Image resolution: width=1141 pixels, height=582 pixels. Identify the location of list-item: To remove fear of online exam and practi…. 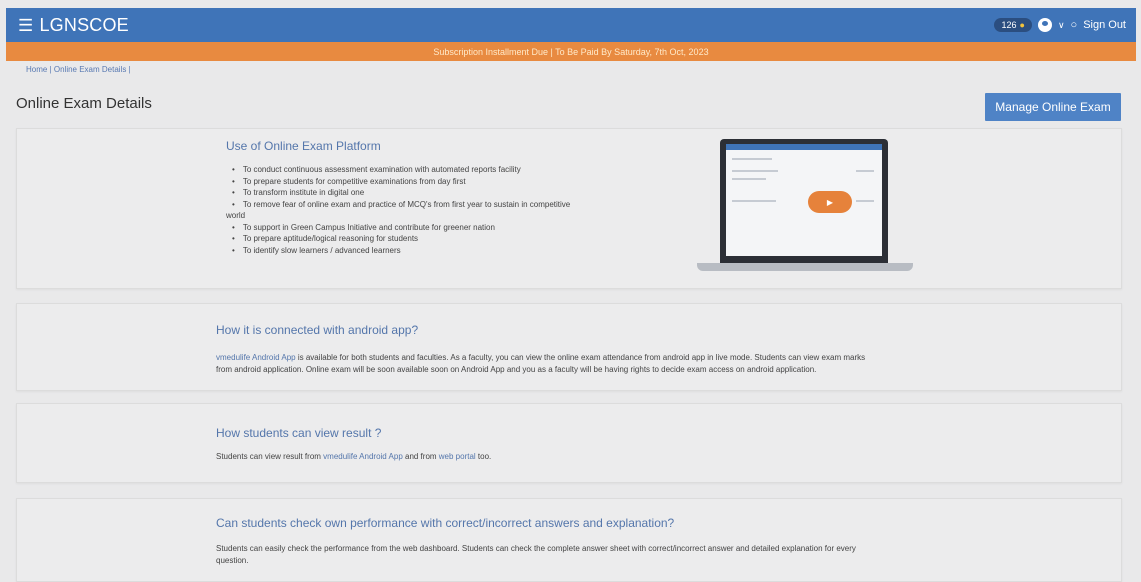
(406, 210).